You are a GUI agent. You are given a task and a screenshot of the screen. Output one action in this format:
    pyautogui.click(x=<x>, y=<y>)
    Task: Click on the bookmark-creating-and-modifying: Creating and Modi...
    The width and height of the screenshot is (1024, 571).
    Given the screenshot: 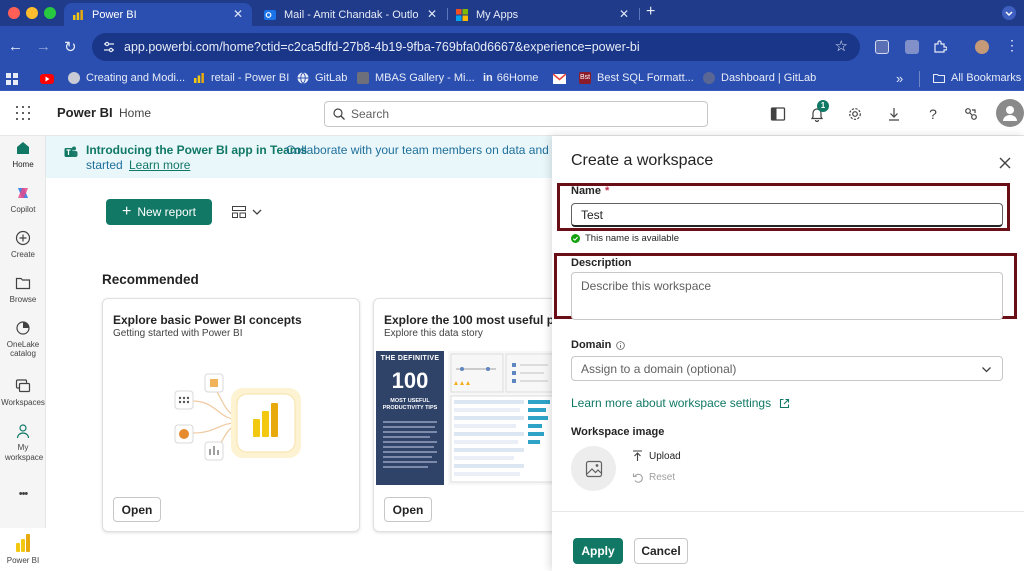 What is the action you would take?
    pyautogui.click(x=126, y=78)
    